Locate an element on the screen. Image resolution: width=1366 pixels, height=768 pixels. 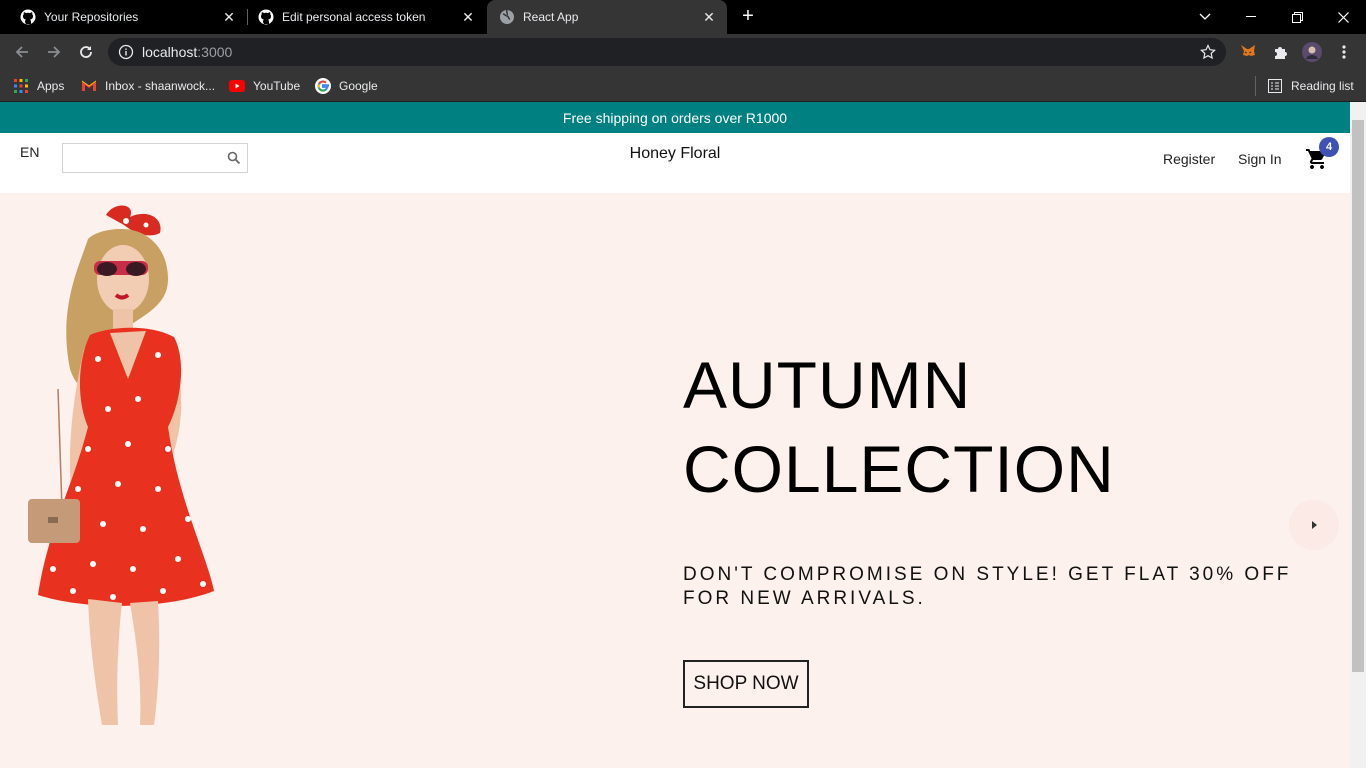
bookmark-star-icon is located at coordinates (1208, 52).